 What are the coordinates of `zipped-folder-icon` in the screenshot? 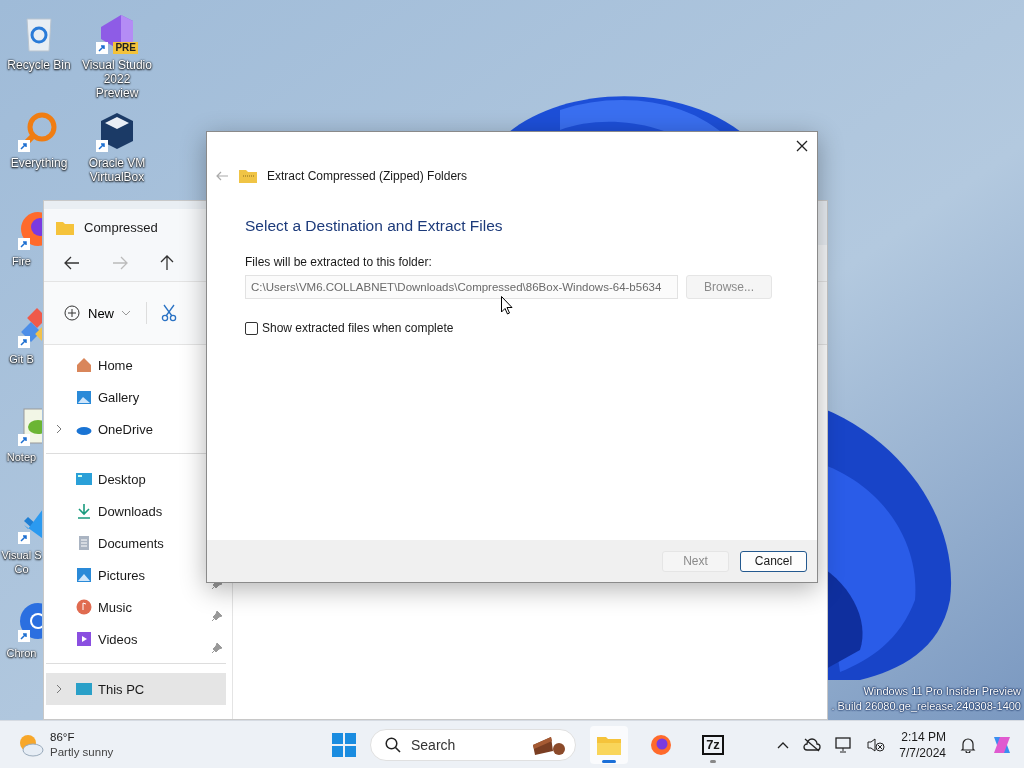 It's located at (248, 175).